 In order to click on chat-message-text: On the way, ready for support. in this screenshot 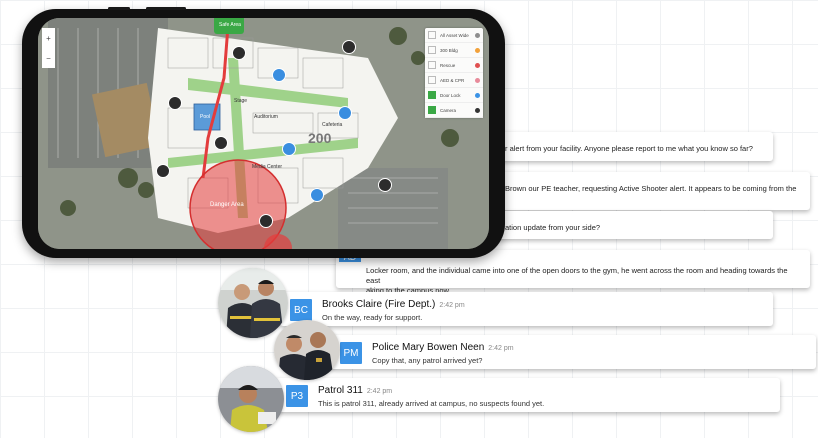, I will do `click(372, 317)`.